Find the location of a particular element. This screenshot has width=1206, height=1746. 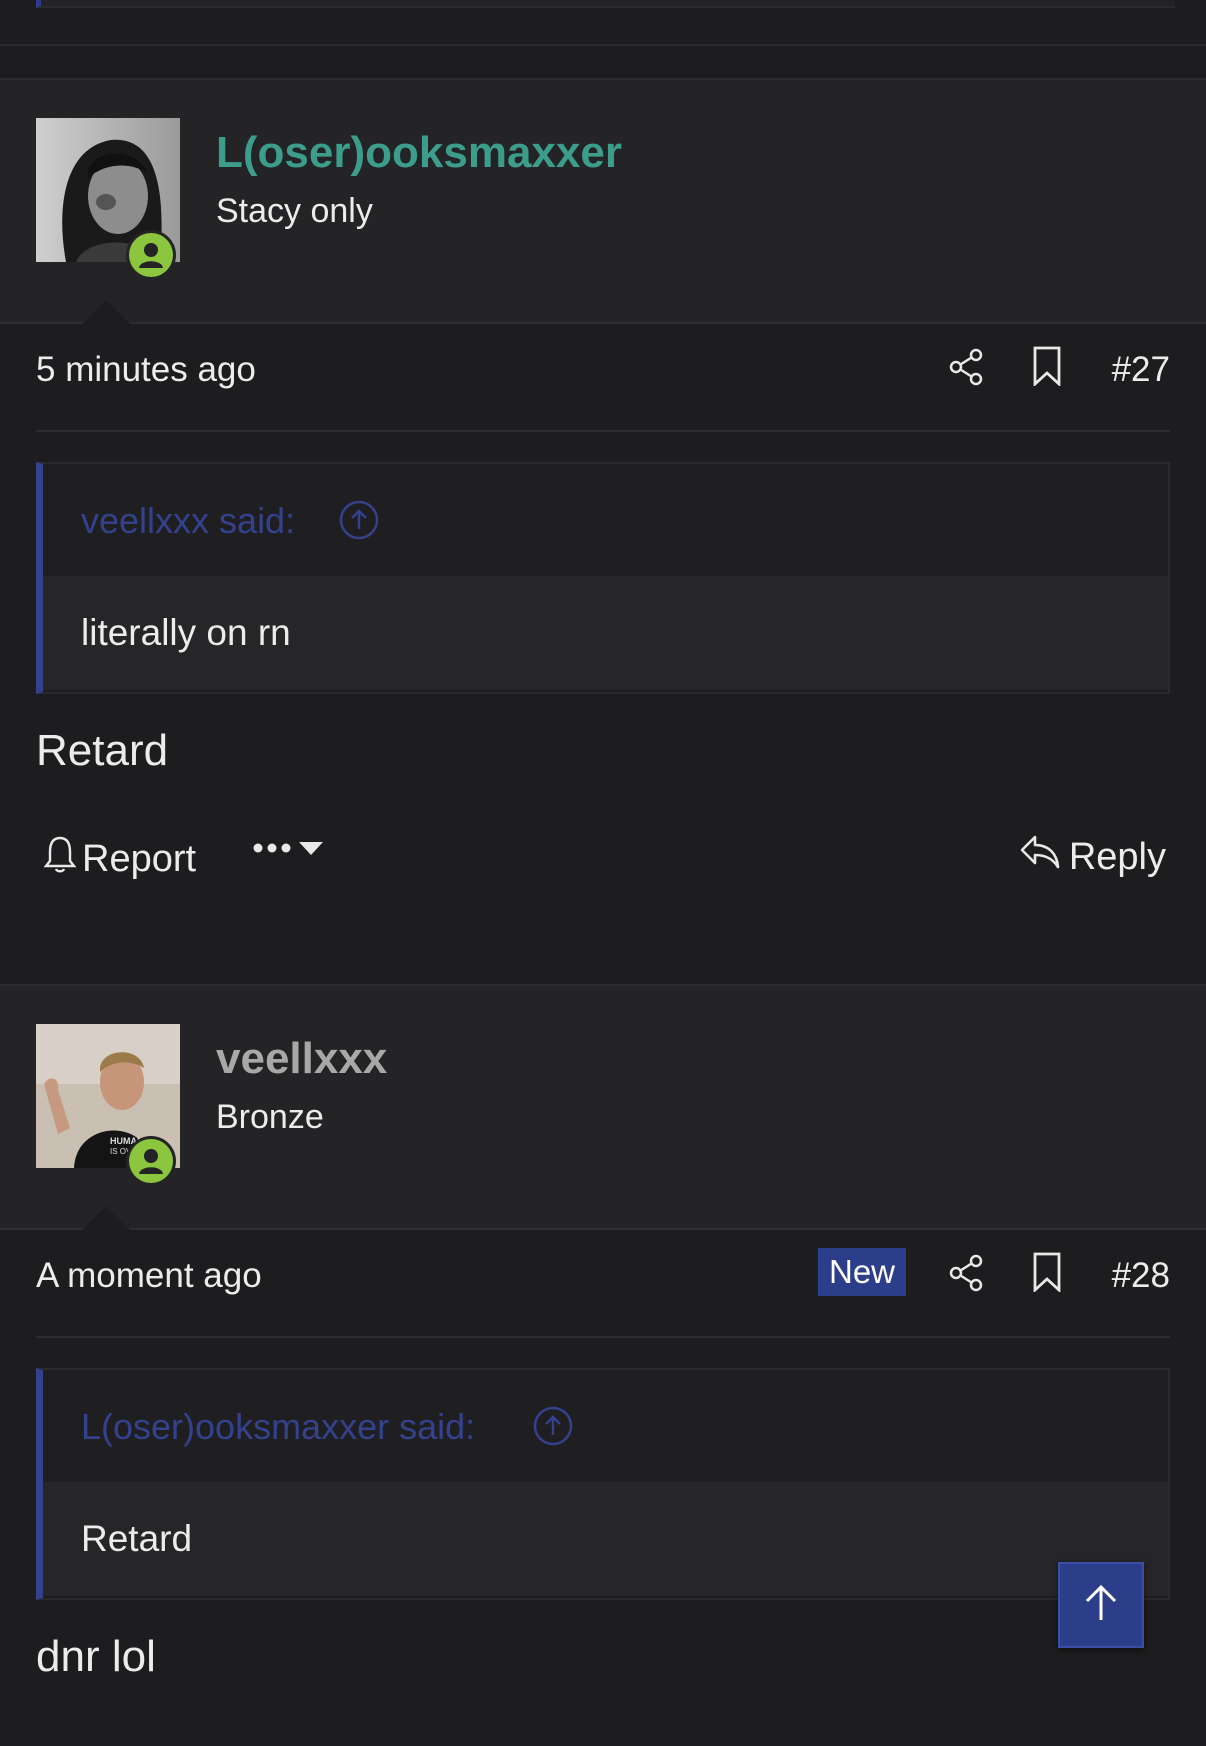

post-meta: A moment ago New #28 is located at coordinates (603, 1276).